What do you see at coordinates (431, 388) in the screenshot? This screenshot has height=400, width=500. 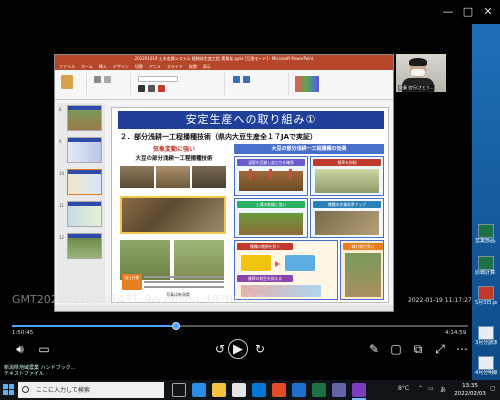 I see `network-icon: ▭` at bounding box center [431, 388].